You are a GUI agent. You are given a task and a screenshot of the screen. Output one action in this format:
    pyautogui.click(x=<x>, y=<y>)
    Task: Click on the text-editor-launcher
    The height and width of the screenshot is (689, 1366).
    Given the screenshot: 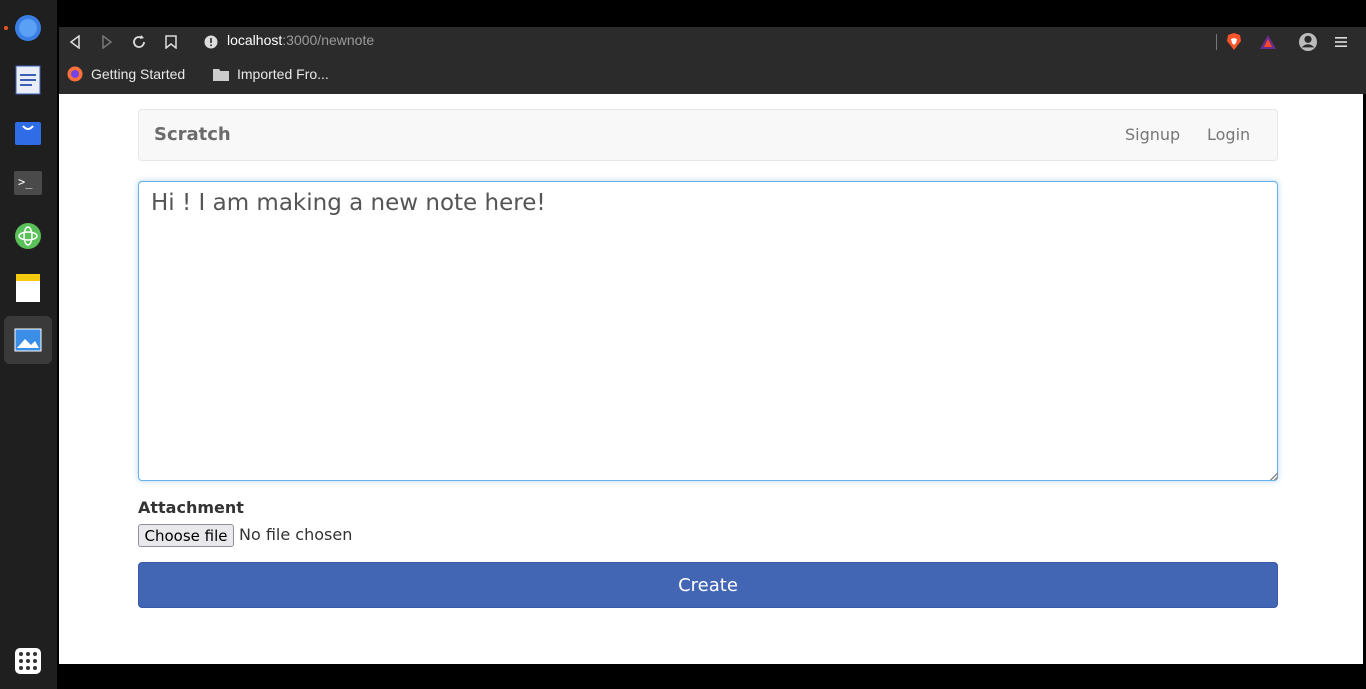 What is the action you would take?
    pyautogui.click(x=28, y=80)
    